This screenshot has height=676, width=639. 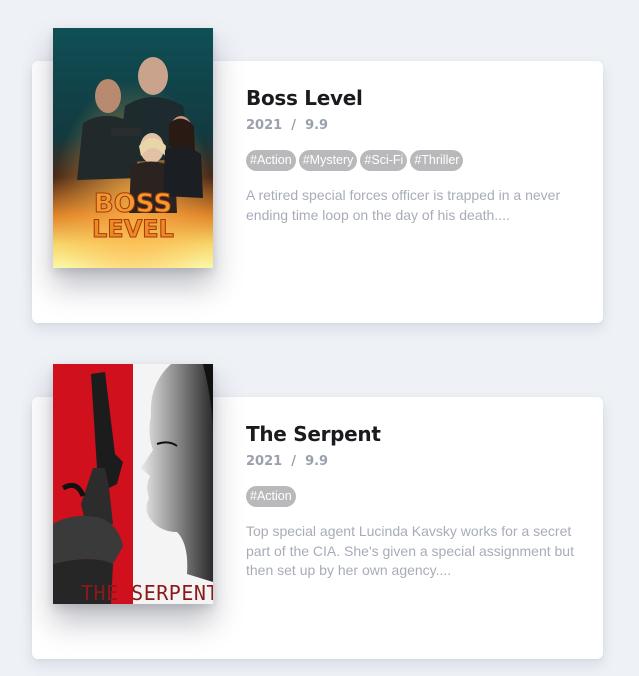 I want to click on movie-title: Boss Level, so click(x=411, y=98).